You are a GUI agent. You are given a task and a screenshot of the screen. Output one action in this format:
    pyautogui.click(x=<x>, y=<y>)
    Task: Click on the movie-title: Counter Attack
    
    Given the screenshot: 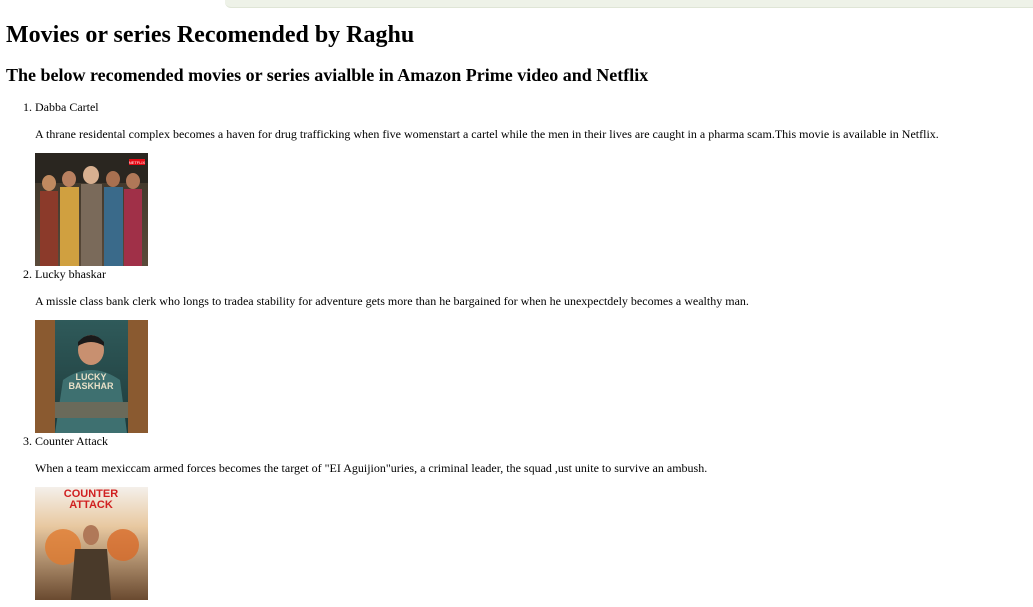 What is the action you would take?
    pyautogui.click(x=71, y=441)
    